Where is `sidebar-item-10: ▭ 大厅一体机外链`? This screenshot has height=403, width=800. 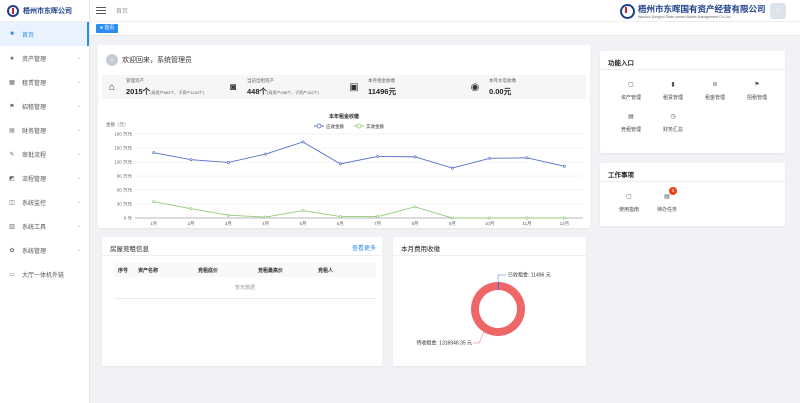 sidebar-item-10: ▭ 大厅一体机外链 is located at coordinates (44, 274).